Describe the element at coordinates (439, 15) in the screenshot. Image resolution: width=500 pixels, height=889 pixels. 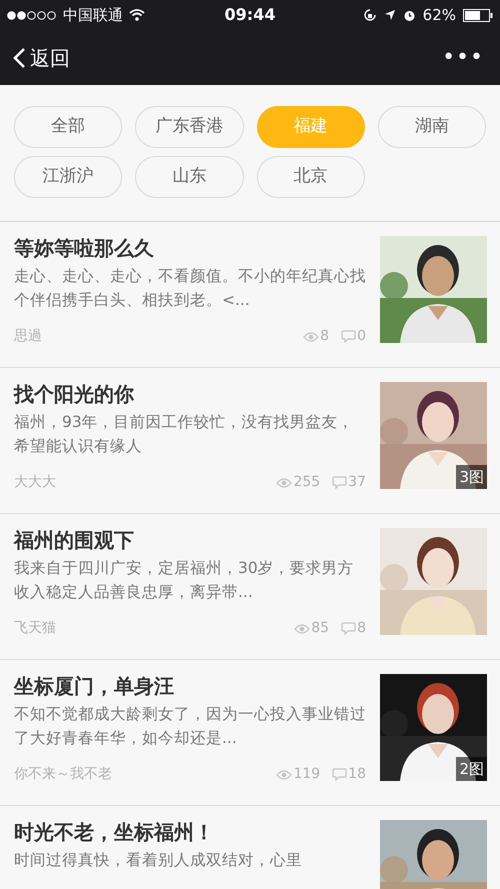
I see `battery-percent: 62%` at that location.